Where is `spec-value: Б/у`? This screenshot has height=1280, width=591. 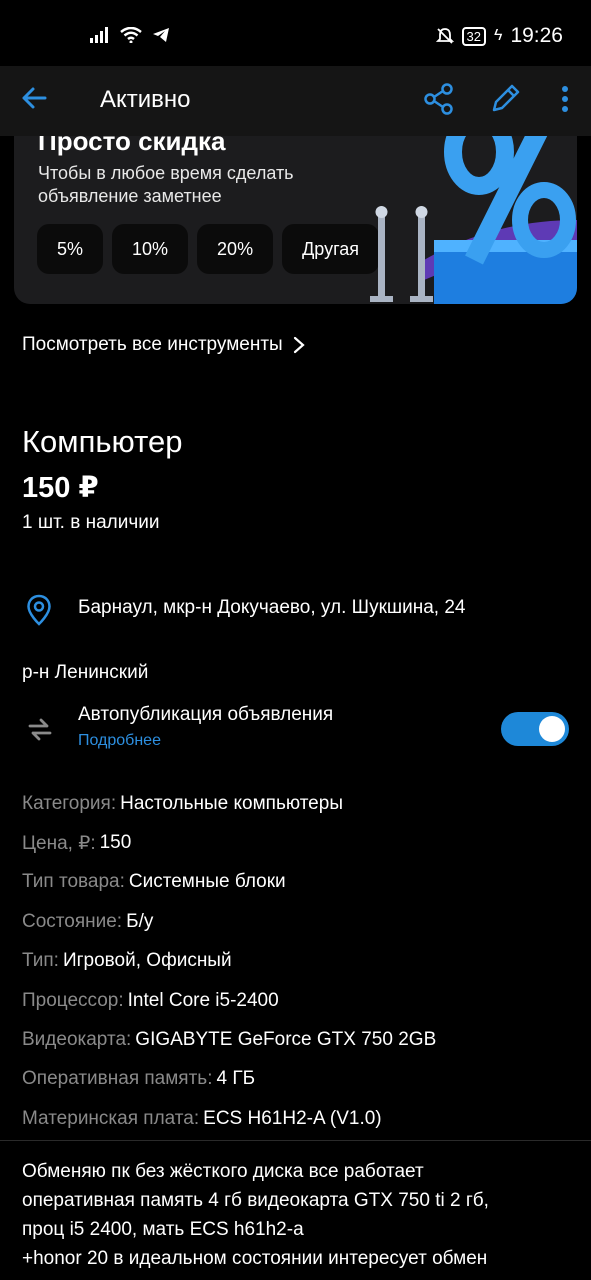
spec-value: Б/у is located at coordinates (140, 921).